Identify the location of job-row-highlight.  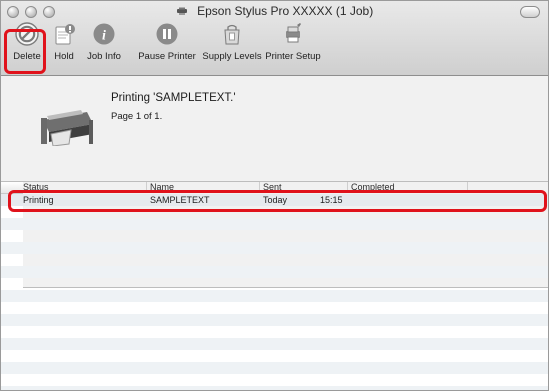
(277, 201).